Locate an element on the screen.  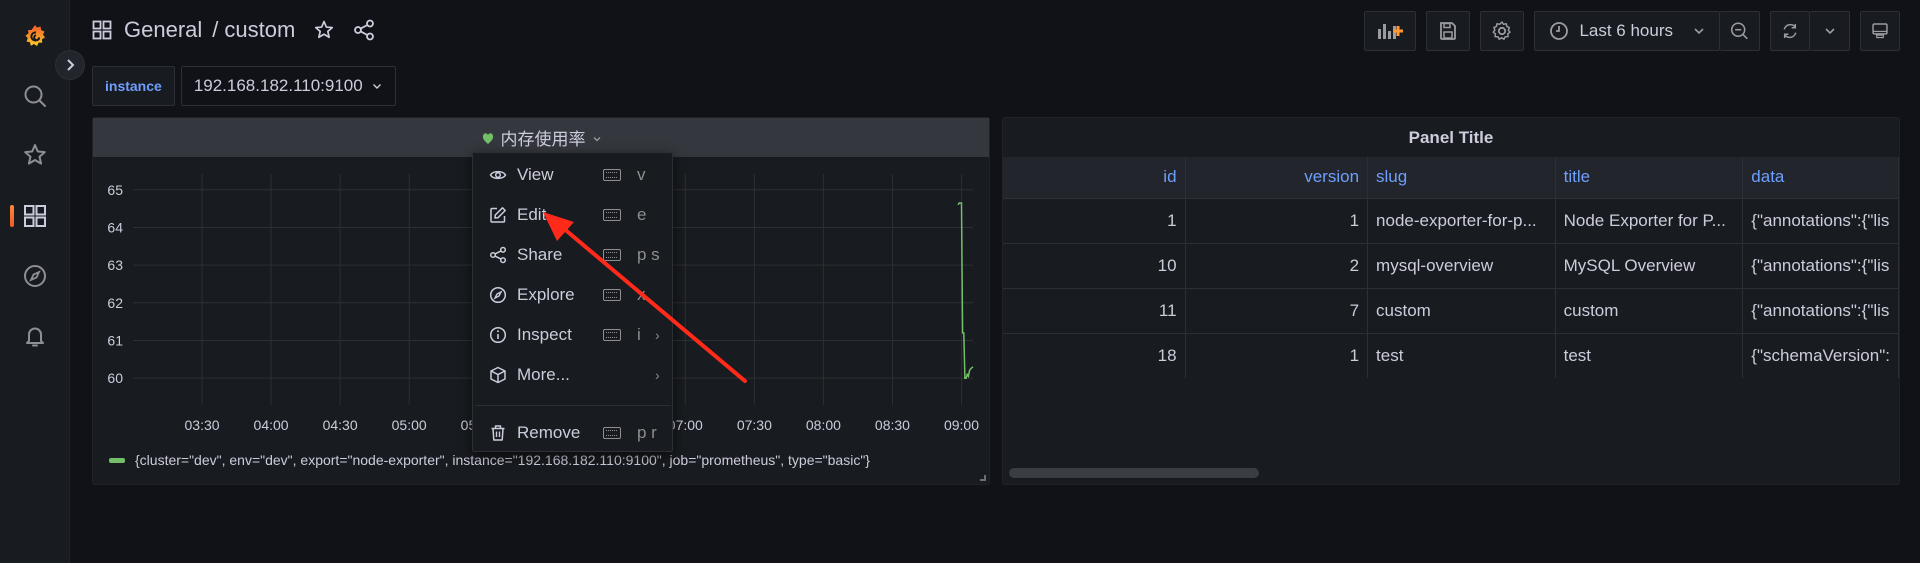
zoom-out-icon is located at coordinates (1739, 31).